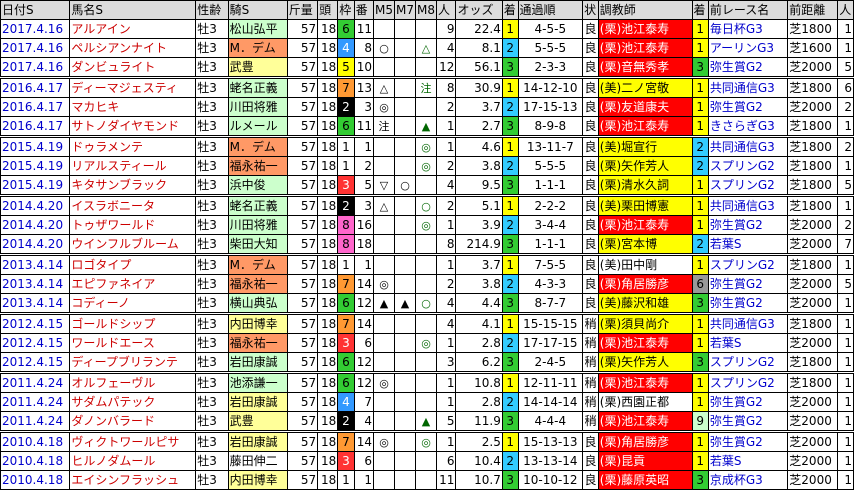  I want to click on cell-m8: ○, so click(426, 304).